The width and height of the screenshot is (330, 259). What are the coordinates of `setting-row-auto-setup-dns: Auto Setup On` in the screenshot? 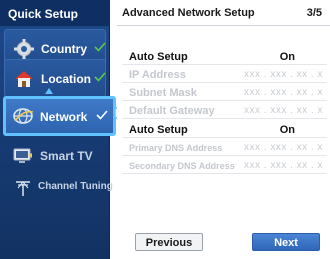 It's located at (224, 129).